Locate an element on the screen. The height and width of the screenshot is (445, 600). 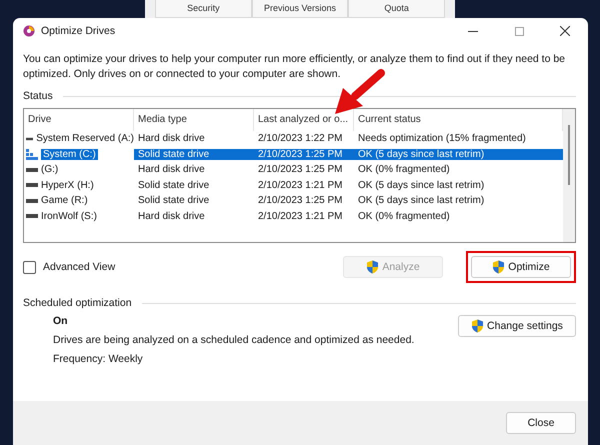
close-dialog-button: Close is located at coordinates (541, 423).